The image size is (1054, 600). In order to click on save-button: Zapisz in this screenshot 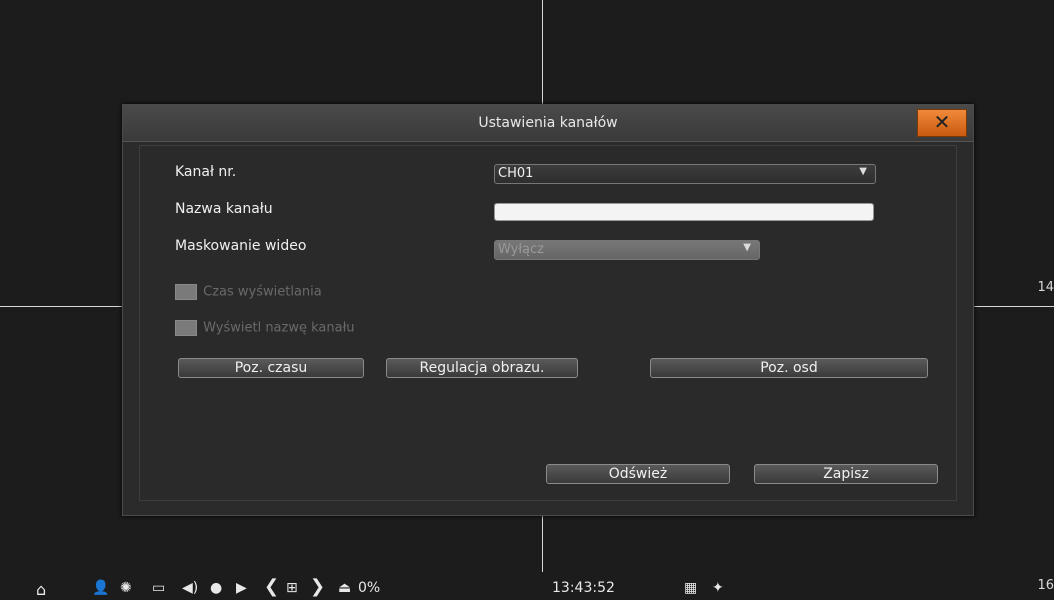, I will do `click(846, 474)`.